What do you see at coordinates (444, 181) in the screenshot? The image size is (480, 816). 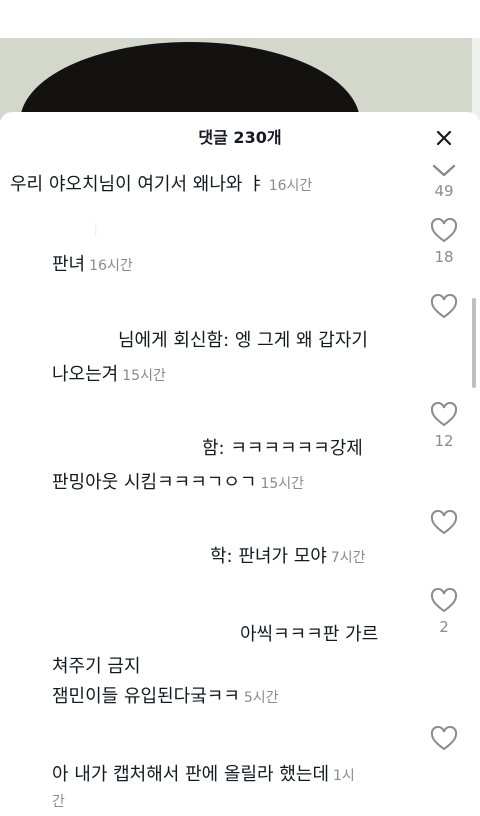 I see `like-button: 49` at bounding box center [444, 181].